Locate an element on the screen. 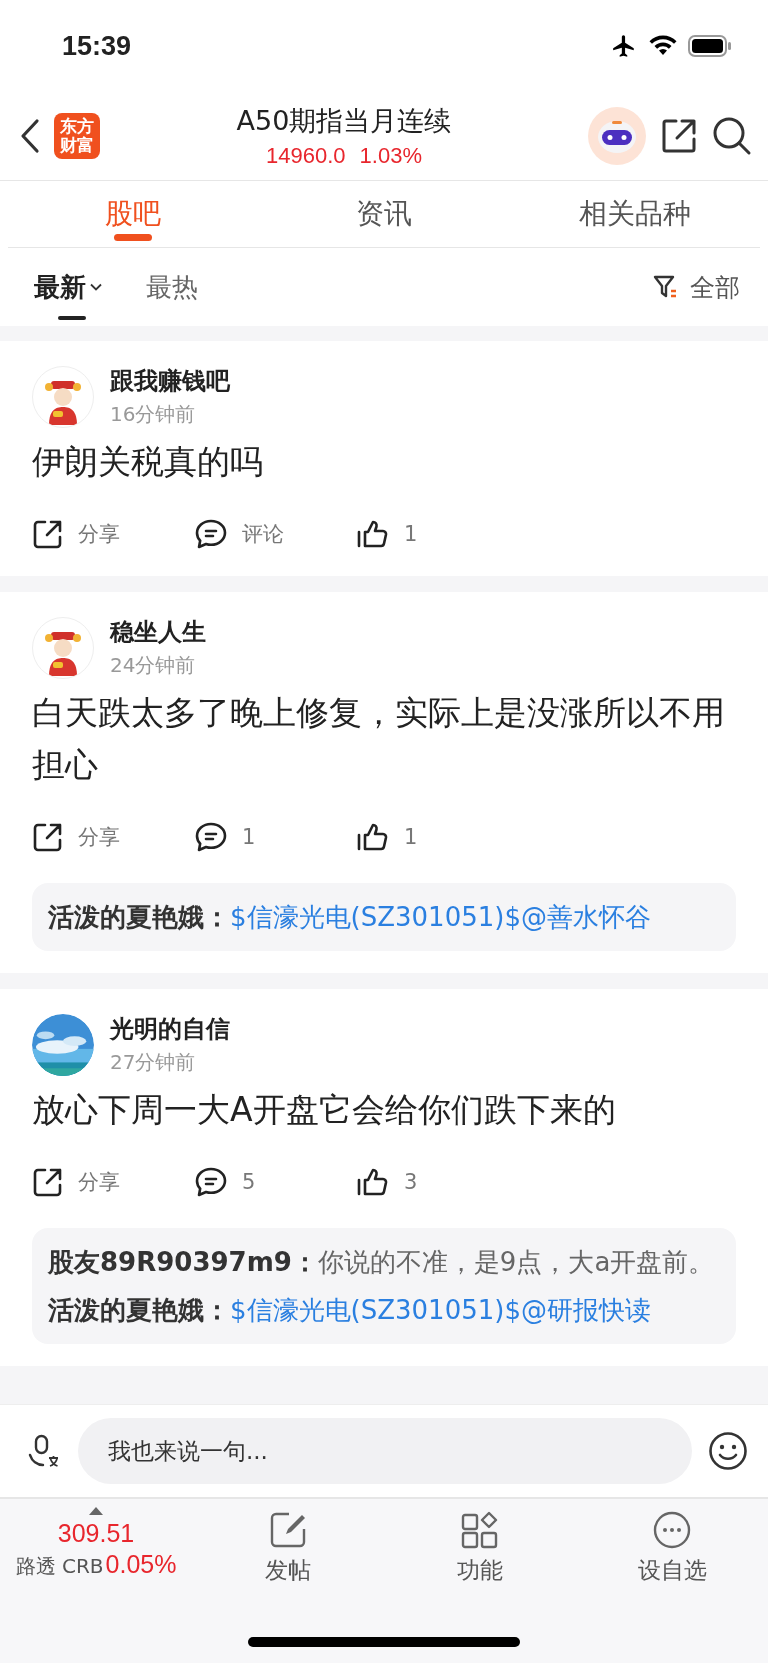  action-button: 3 is located at coordinates (387, 1182).